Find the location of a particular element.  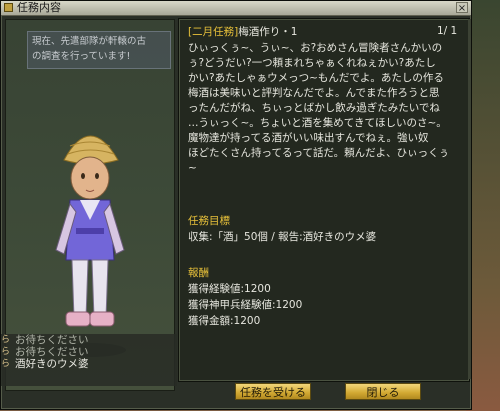

chat-log: ら お待ちください ら お待ちください ら 酒好きのウメ婆 is located at coordinates (89, 360).